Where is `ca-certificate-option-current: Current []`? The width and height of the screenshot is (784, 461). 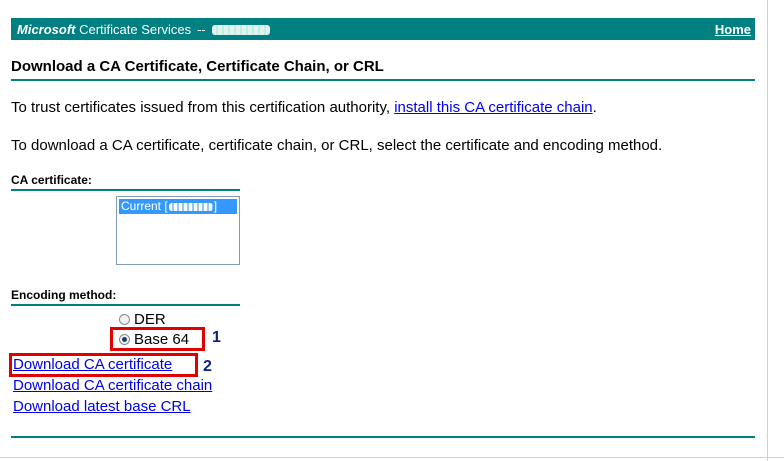
ca-certificate-option-current: Current [] is located at coordinates (178, 206).